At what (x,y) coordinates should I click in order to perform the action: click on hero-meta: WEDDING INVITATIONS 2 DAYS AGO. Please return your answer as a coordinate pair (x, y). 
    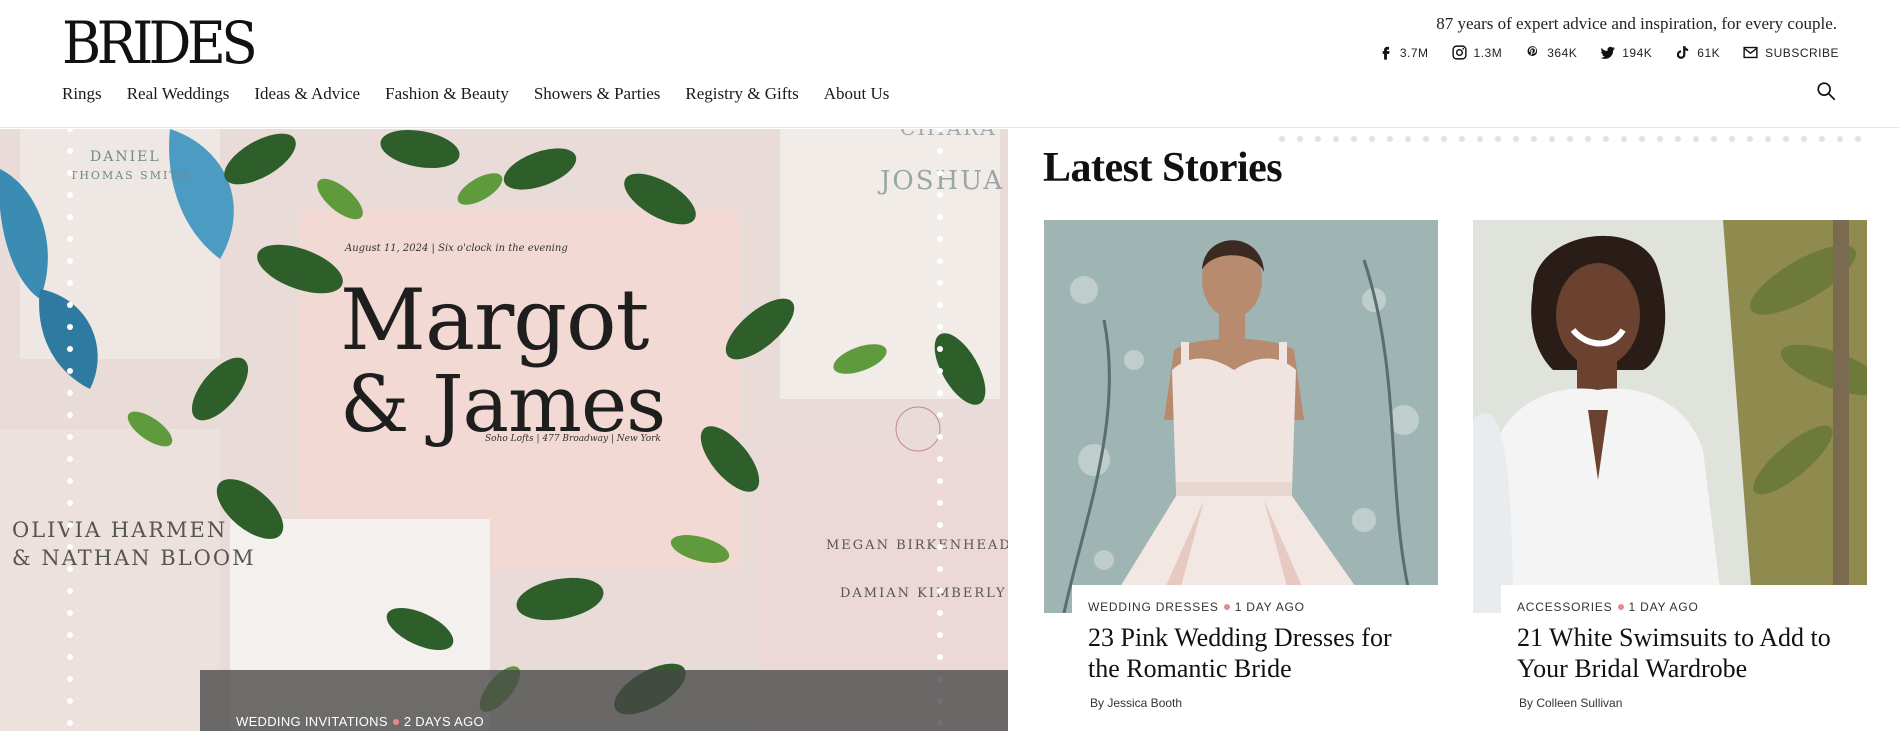
    Looking at the image, I should click on (360, 721).